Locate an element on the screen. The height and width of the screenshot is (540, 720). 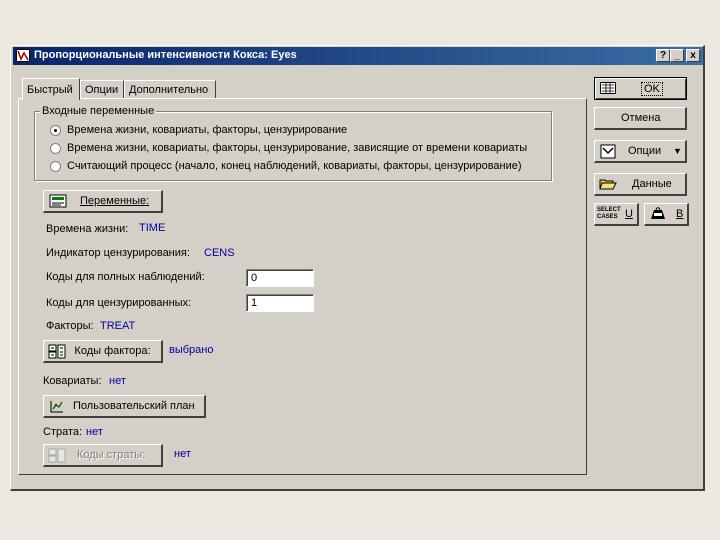
factor-codes-button: ККоды фактора: is located at coordinates (103, 351).